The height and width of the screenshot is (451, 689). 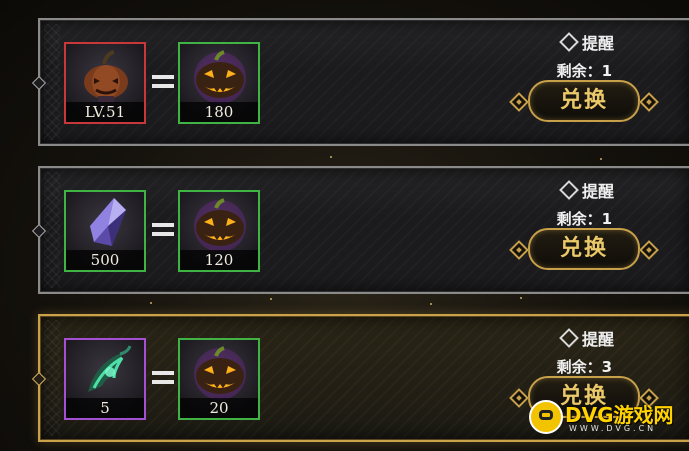 What do you see at coordinates (584, 367) in the screenshot?
I see `remaining-count: 剩余：3` at bounding box center [584, 367].